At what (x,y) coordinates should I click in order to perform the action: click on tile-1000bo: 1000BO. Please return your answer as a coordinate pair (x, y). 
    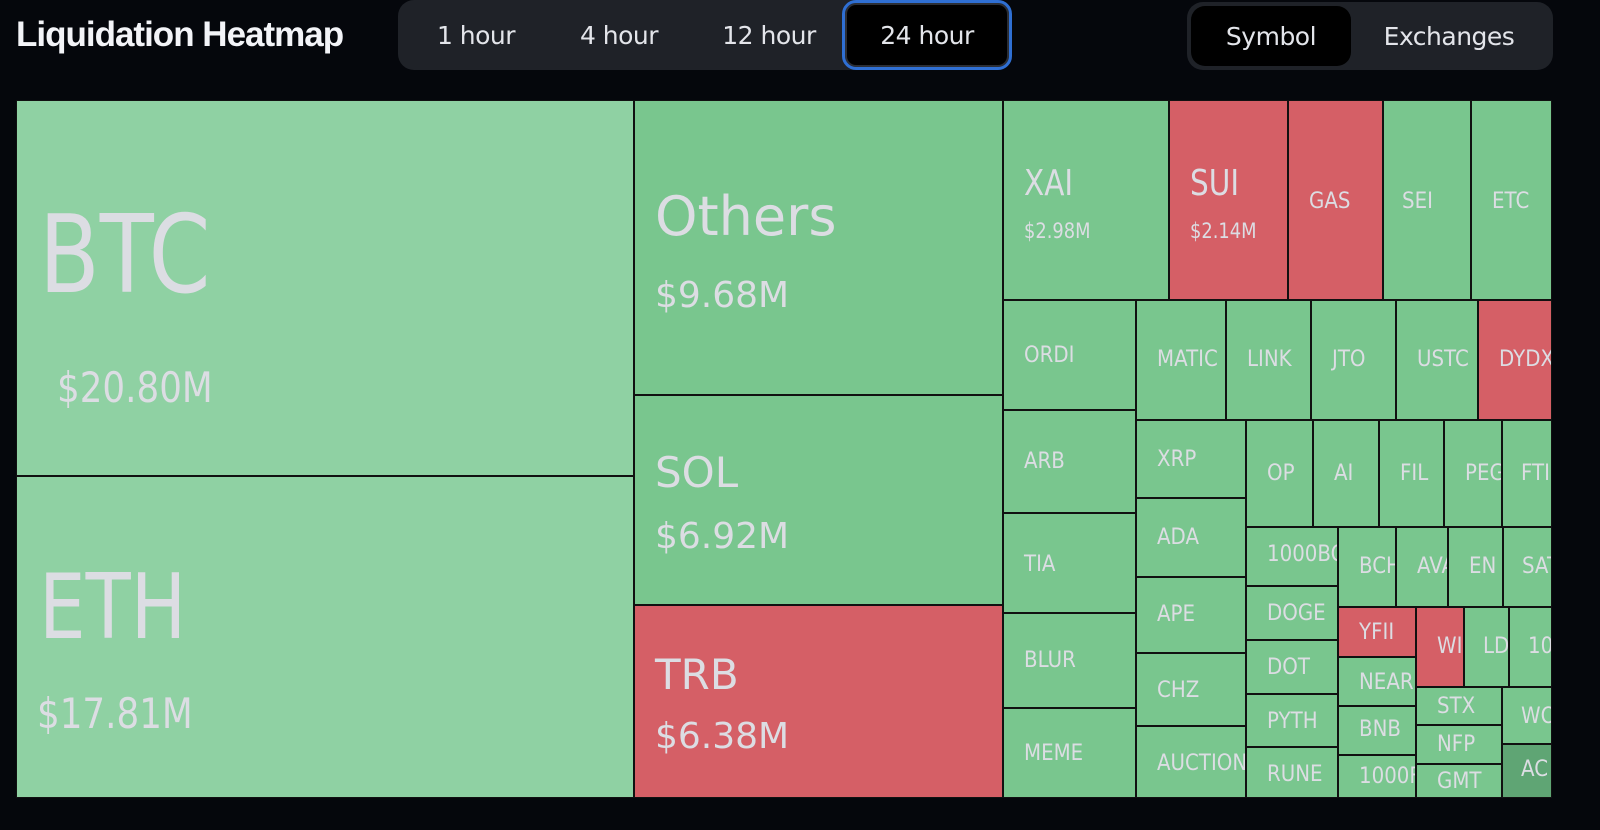
    Looking at the image, I should click on (1292, 556).